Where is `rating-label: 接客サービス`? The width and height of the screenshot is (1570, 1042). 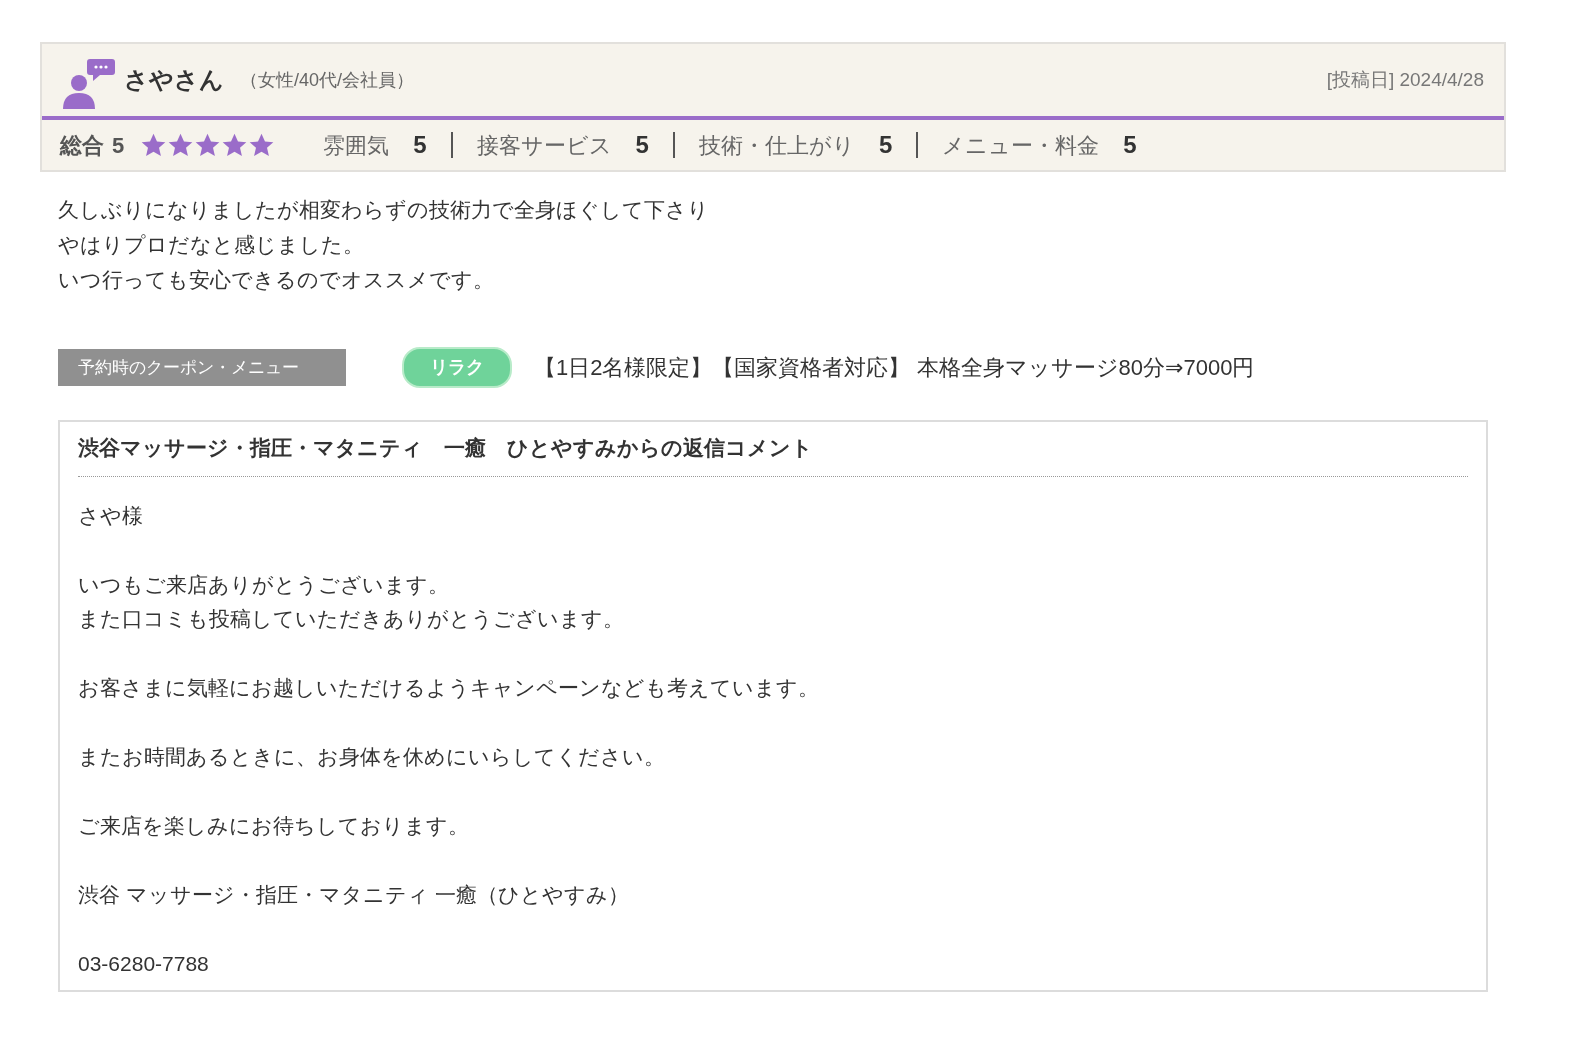 rating-label: 接客サービス is located at coordinates (544, 145).